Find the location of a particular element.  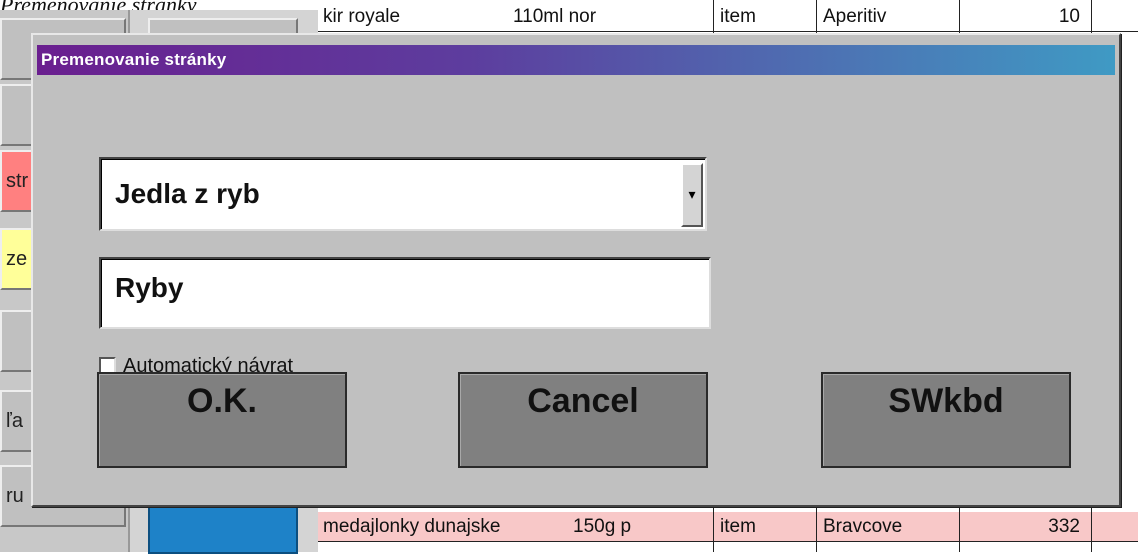

item-size-cell: 150g p is located at coordinates (602, 526).